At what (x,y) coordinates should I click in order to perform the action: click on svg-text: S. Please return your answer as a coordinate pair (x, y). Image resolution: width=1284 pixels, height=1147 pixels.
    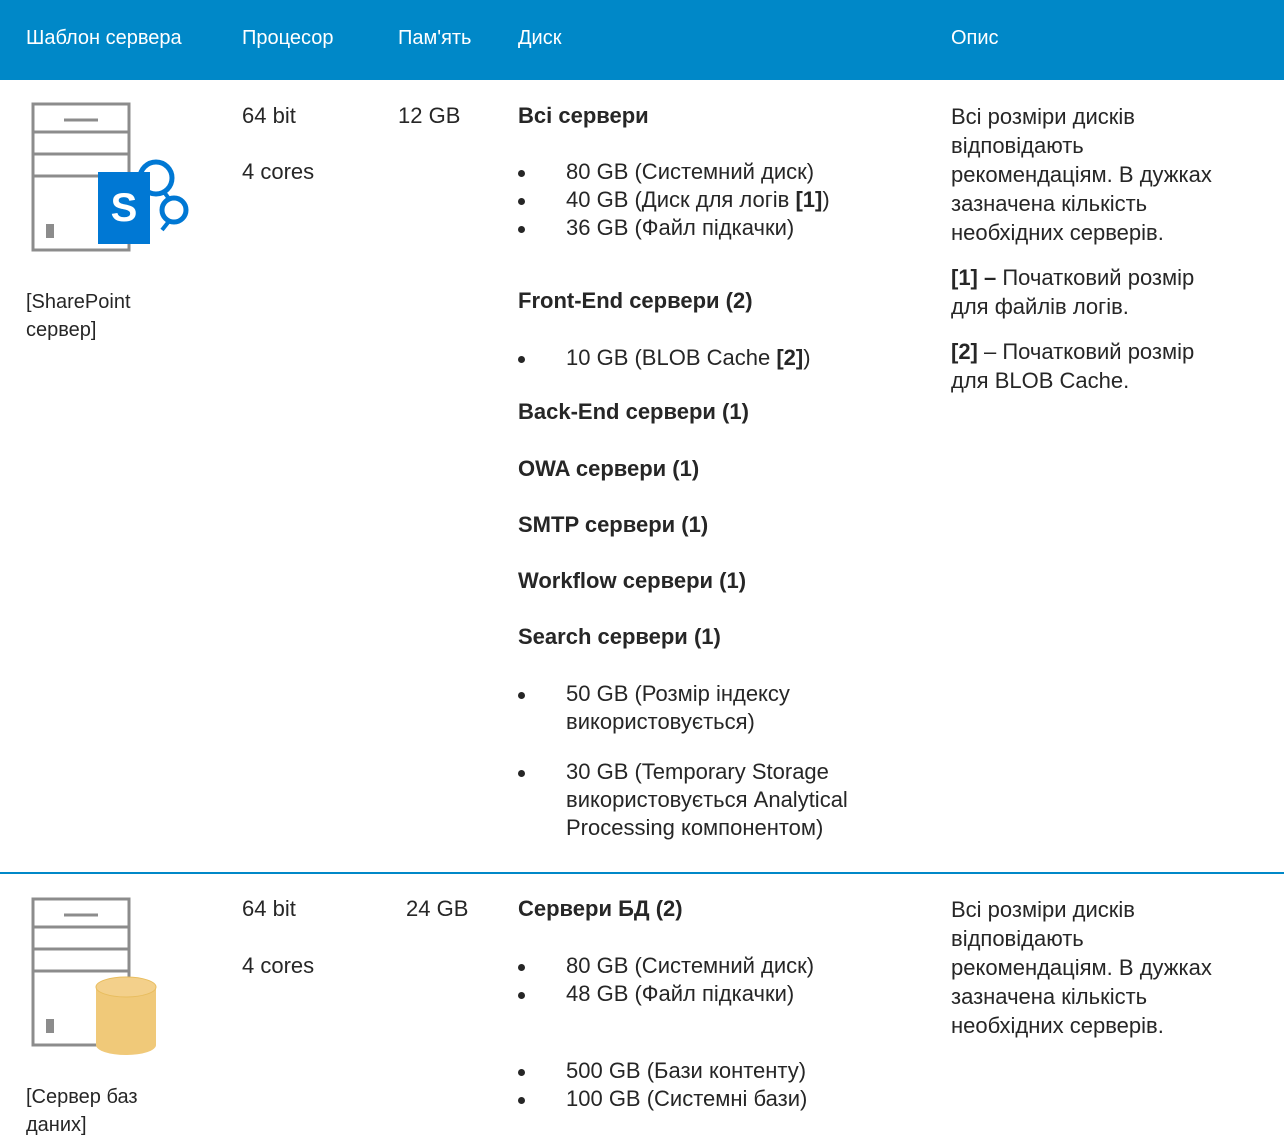
    Looking at the image, I should click on (124, 208).